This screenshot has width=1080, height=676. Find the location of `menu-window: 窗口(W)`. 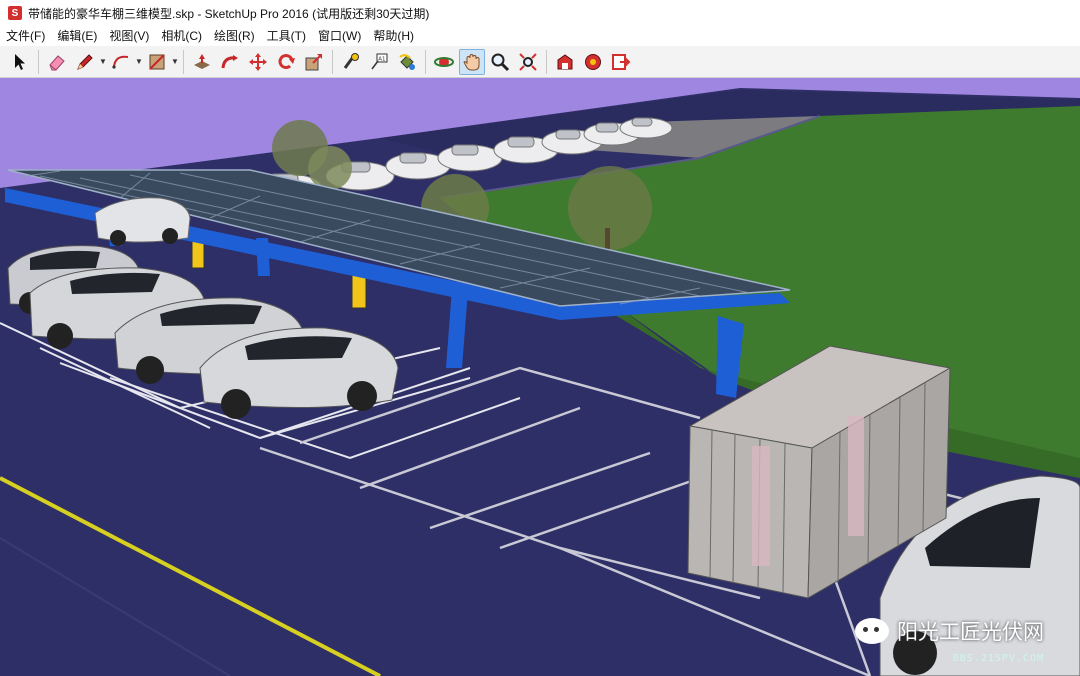

menu-window: 窗口(W) is located at coordinates (339, 36).